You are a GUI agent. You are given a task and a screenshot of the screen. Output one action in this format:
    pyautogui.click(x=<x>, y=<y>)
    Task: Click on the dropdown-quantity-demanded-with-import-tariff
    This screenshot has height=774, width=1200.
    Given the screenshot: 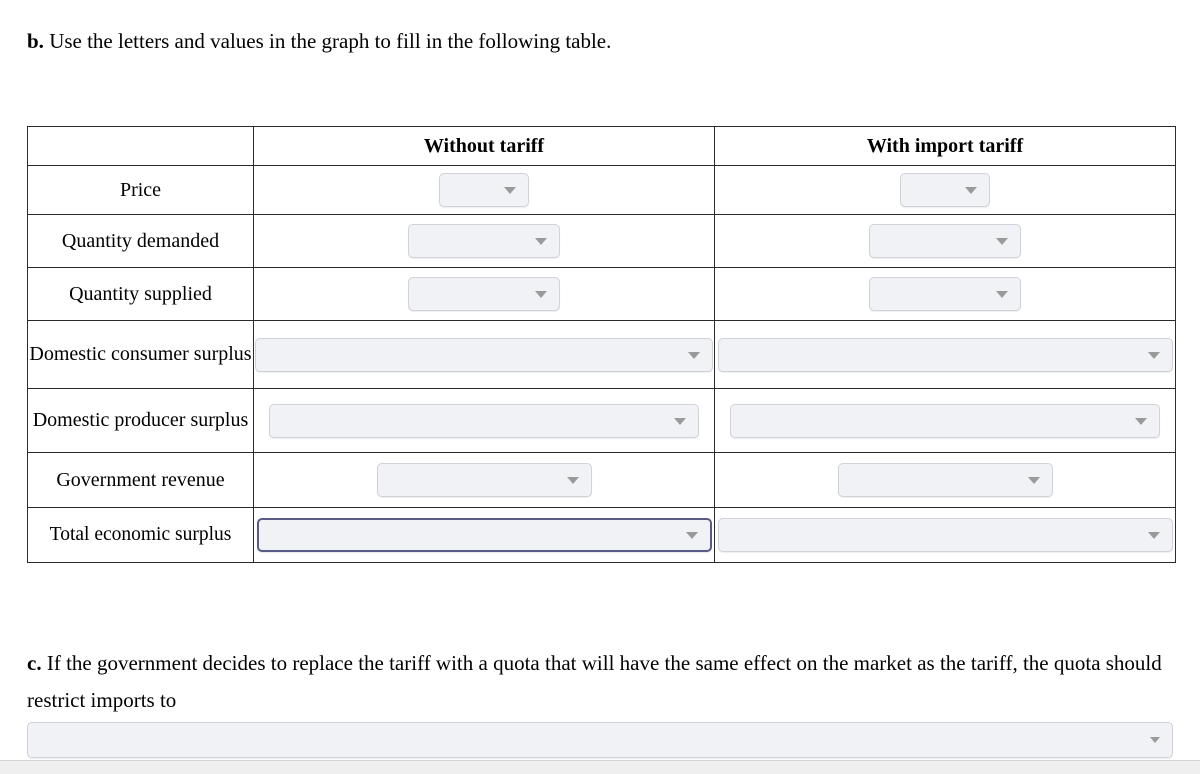 What is the action you would take?
    pyautogui.click(x=945, y=241)
    